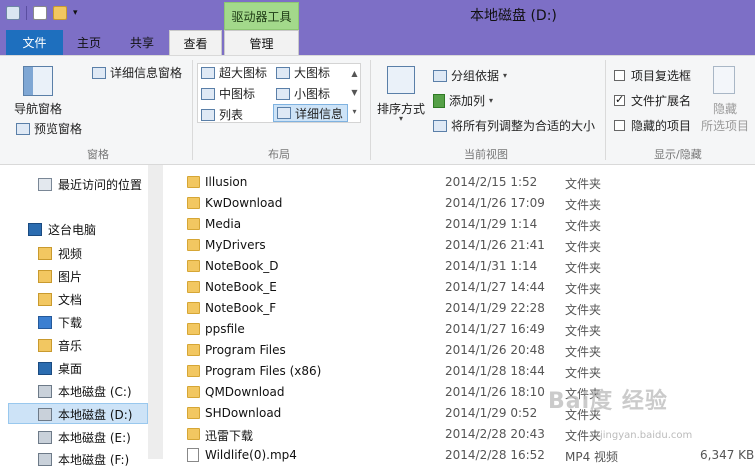 This screenshot has width=755, height=468. Describe the element at coordinates (646, 435) in the screenshot. I see `watermark-url: jingyan.baidu.com` at that location.